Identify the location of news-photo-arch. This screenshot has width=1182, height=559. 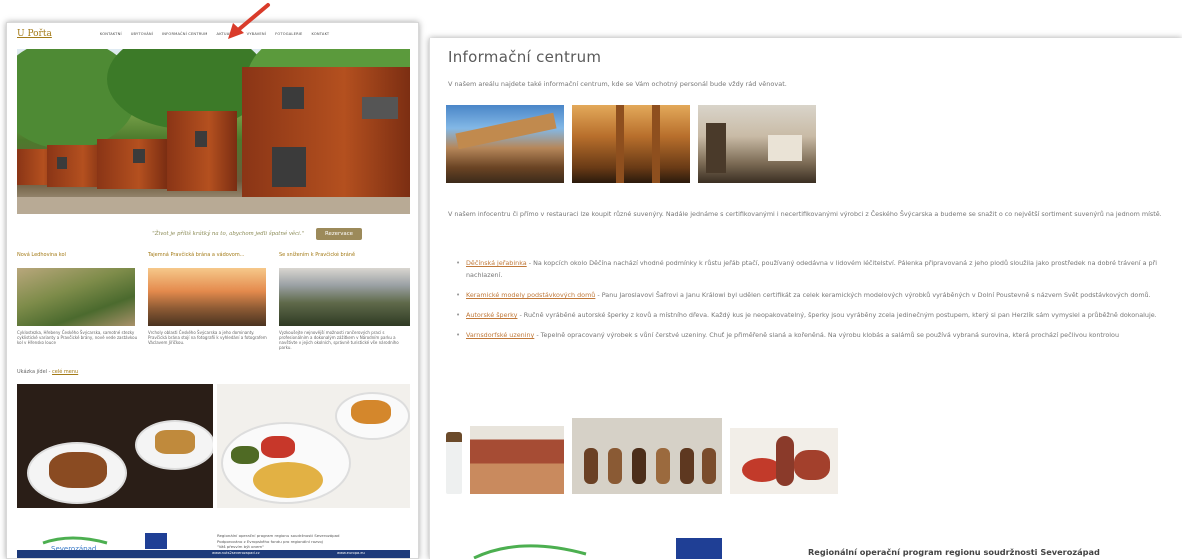
(344, 297).